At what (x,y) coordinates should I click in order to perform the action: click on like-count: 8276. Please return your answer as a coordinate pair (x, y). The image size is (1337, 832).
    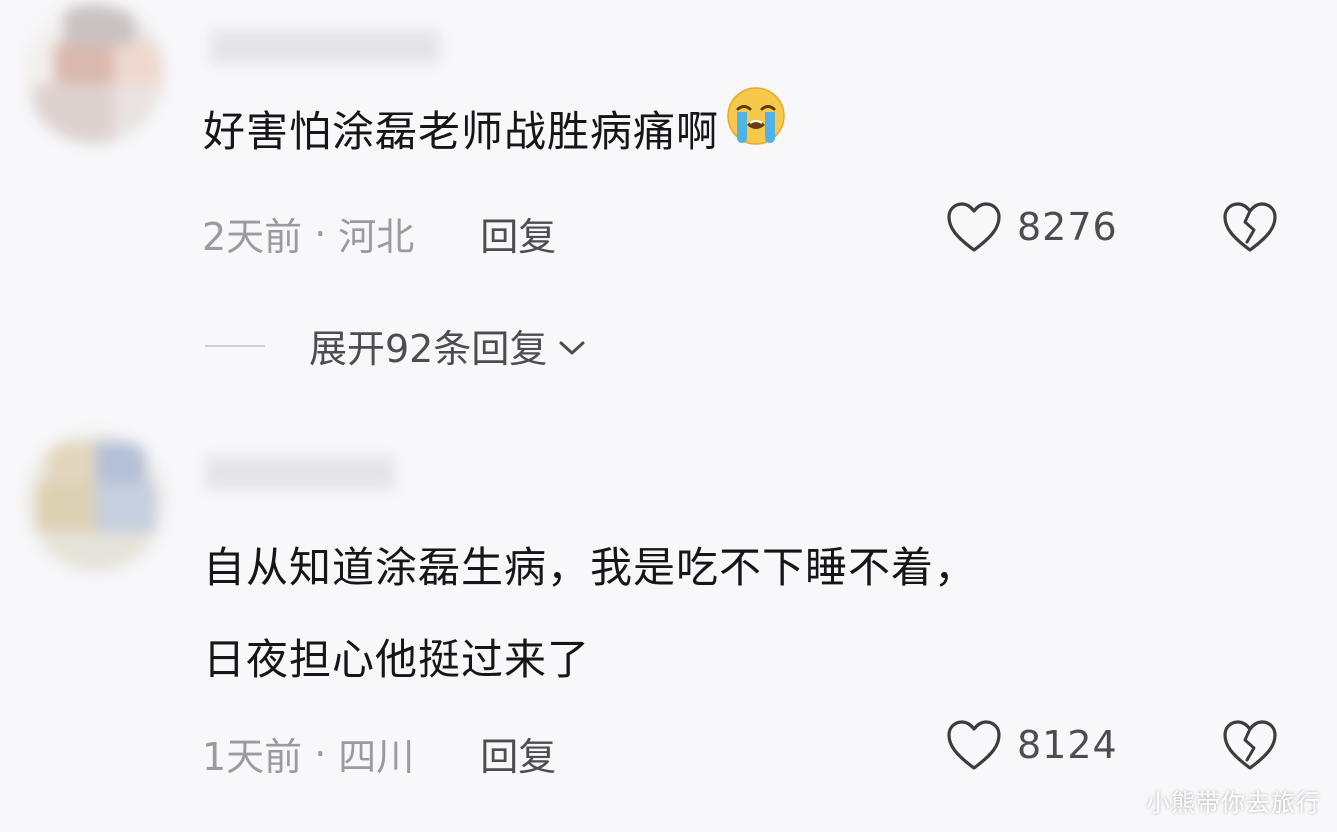
    Looking at the image, I should click on (1067, 227).